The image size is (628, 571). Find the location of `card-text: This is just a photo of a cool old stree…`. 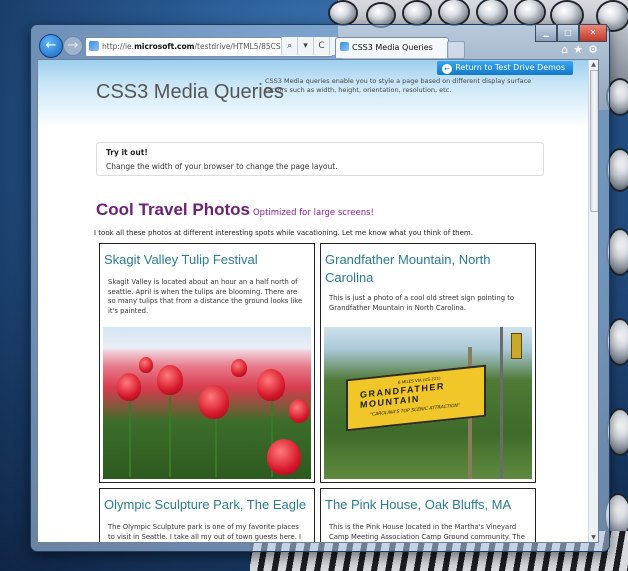

card-text: This is just a photo of a cool old stree… is located at coordinates (422, 303).